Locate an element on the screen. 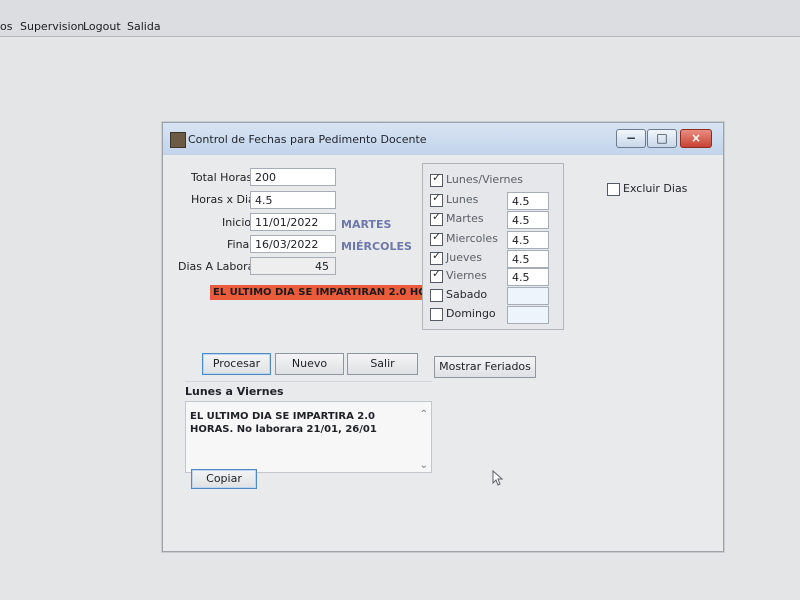 The height and width of the screenshot is (600, 800). menu-item-salida: Salida is located at coordinates (144, 26).